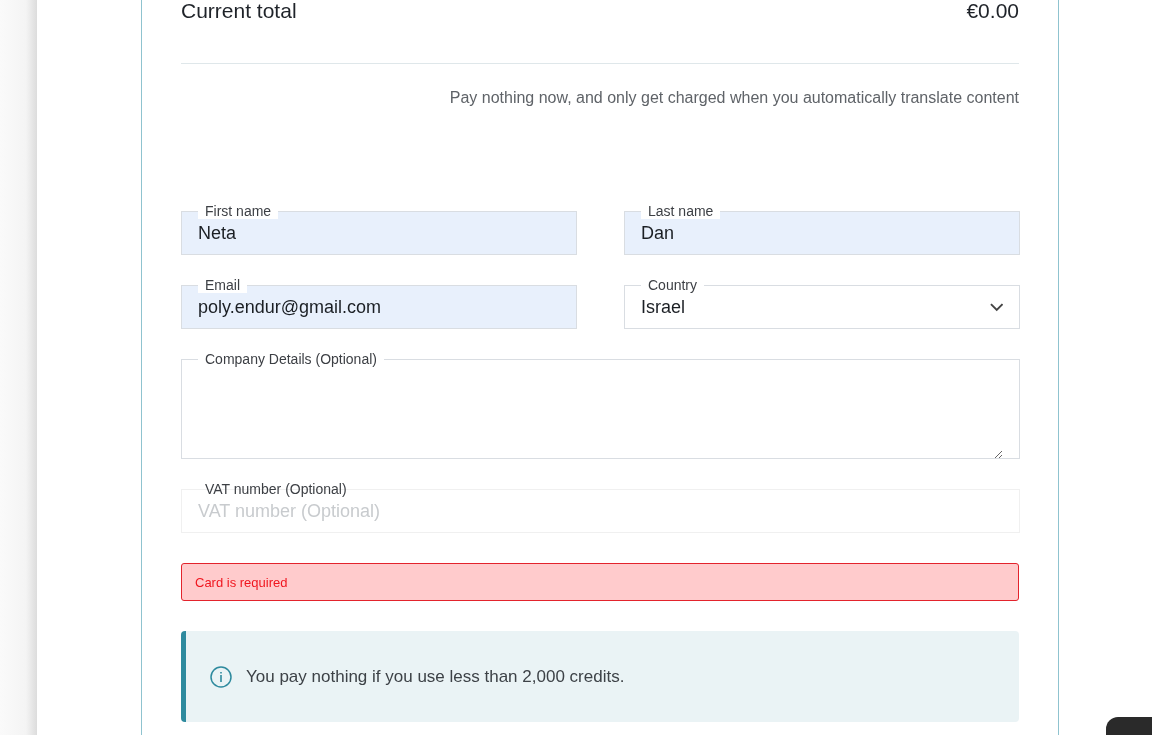 Image resolution: width=1152 pixels, height=735 pixels. I want to click on text-input: poly.endur@gmail.com, so click(379, 307).